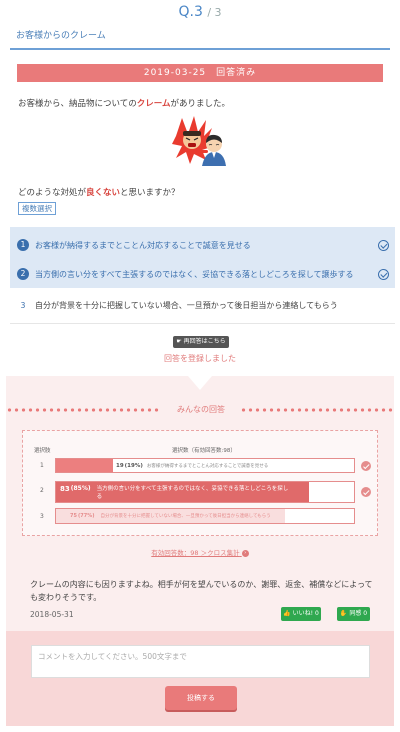  What do you see at coordinates (200, 383) in the screenshot?
I see `section-pointer-triangle` at bounding box center [200, 383].